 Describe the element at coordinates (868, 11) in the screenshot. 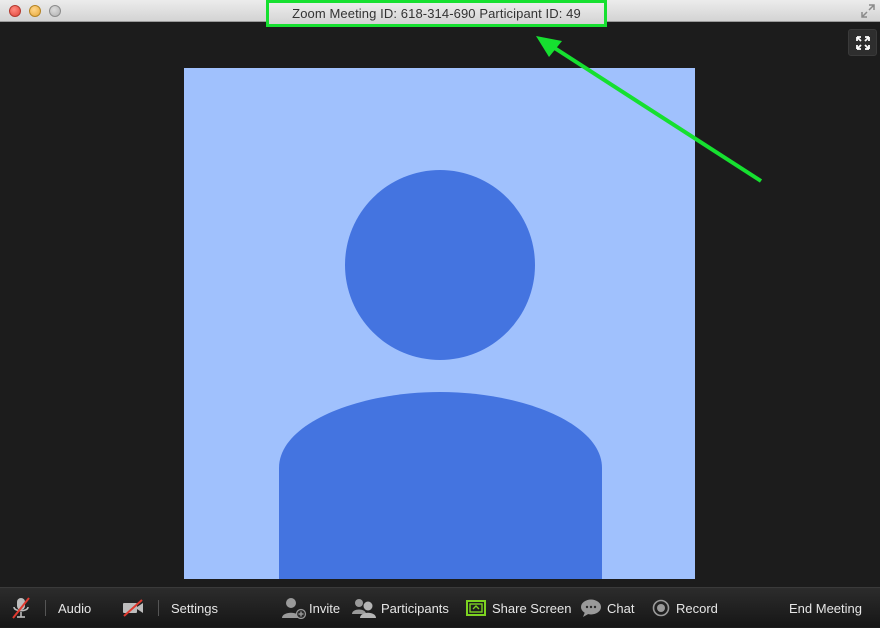

I see `fullscreen-corner-icon` at that location.